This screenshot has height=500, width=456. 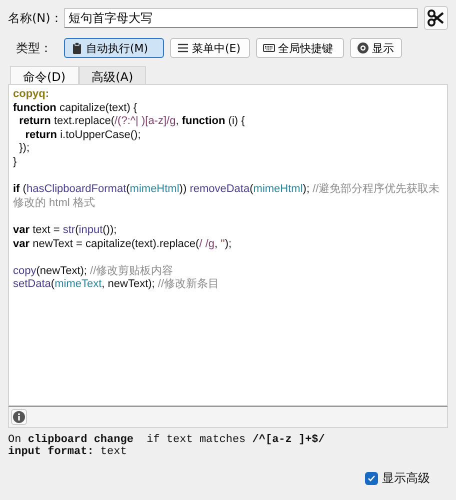 I want to click on type-button: 全局快捷键, so click(x=300, y=48).